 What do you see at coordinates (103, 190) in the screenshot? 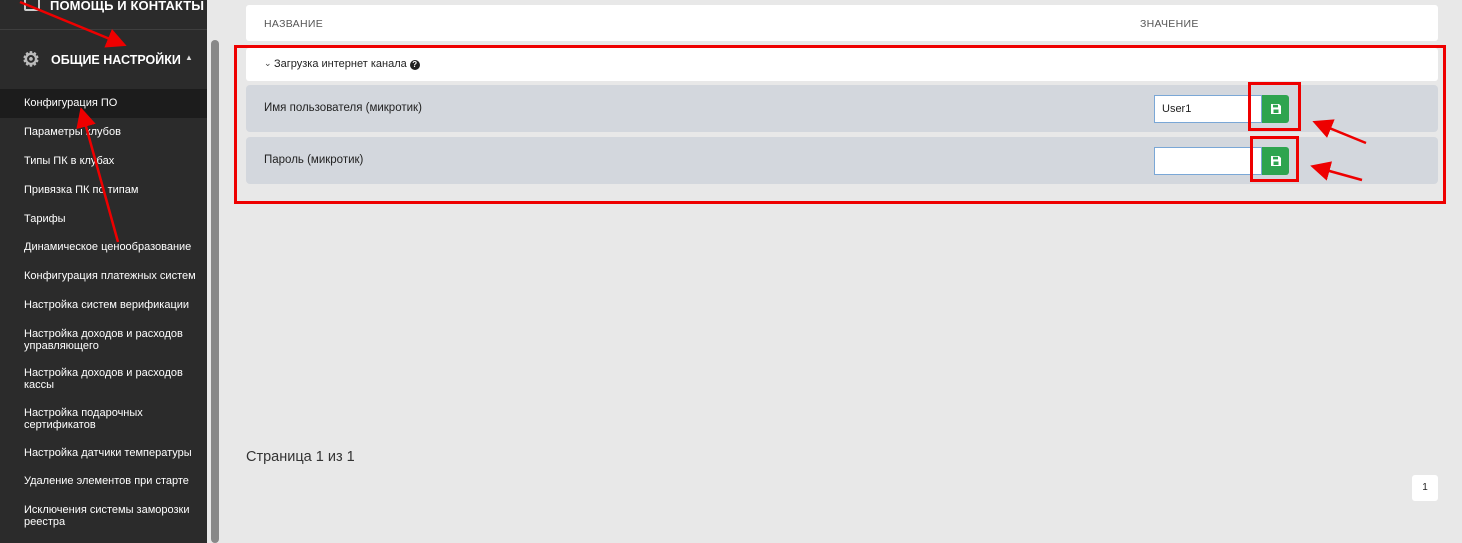
I see `sidebar-item-pc-binding: Привязка ПК по типам` at bounding box center [103, 190].